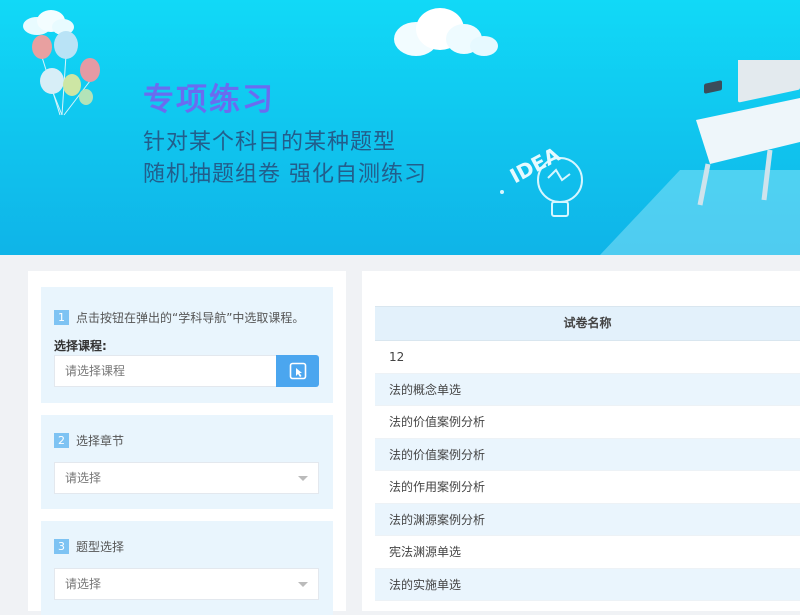 Image resolution: width=800 pixels, height=615 pixels. I want to click on step3-label: 题型选择, so click(100, 547).